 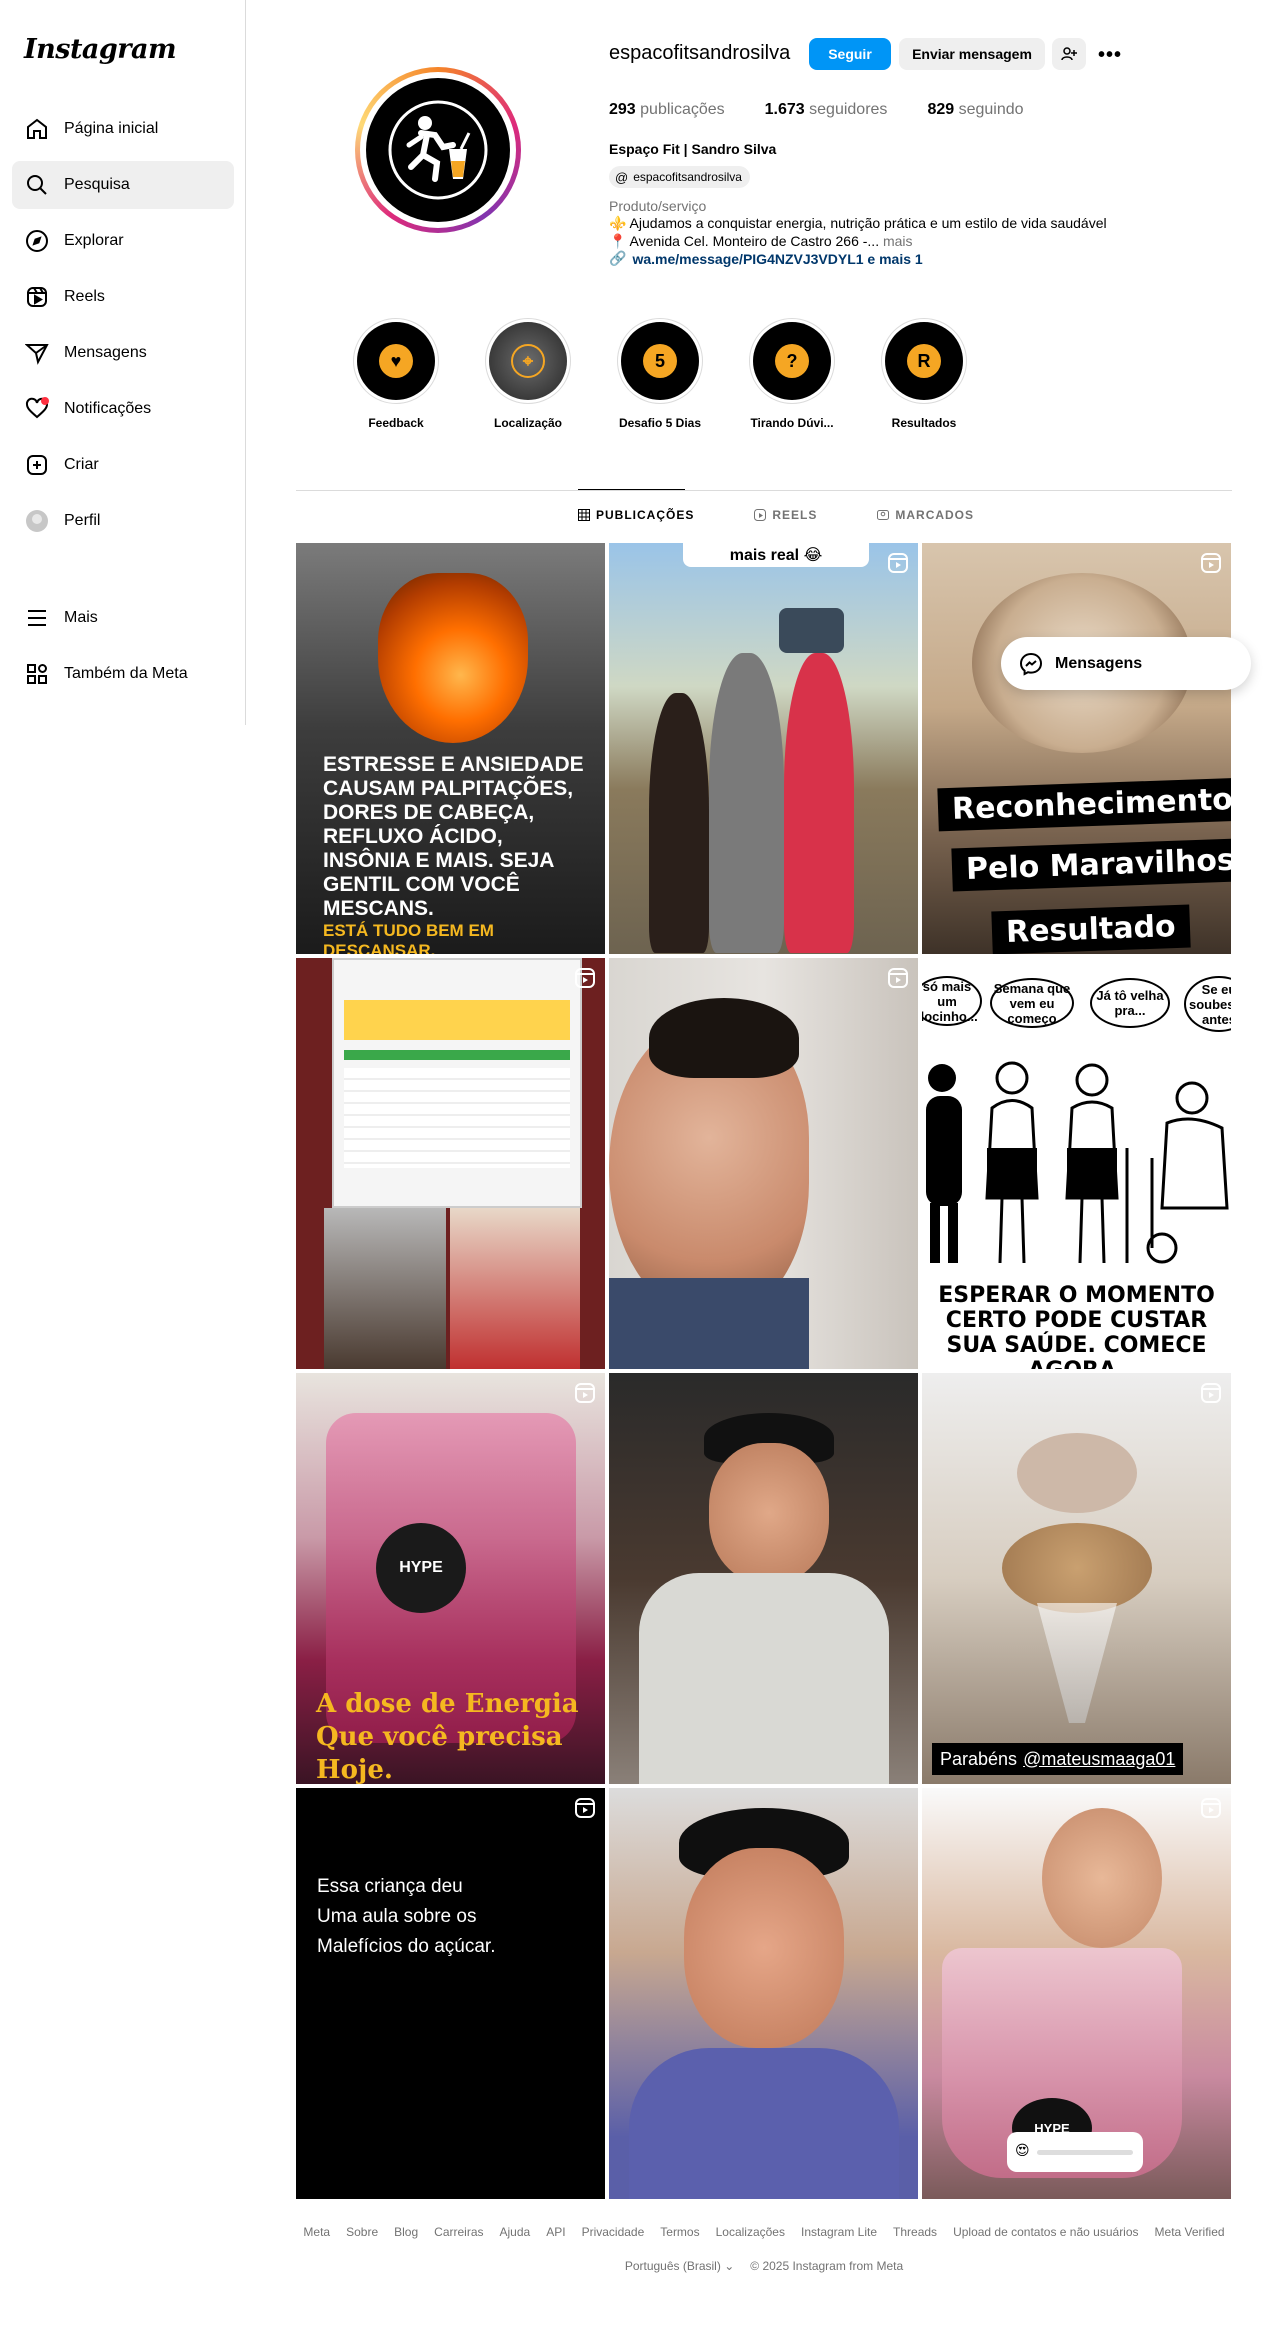 I want to click on sidebar-item-notifications: Notificações, so click(x=123, y=409).